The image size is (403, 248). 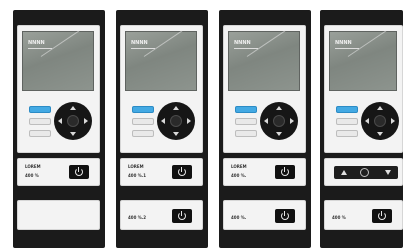 What do you see at coordinates (58, 215) in the screenshot?
I see `empty-card` at bounding box center [58, 215].